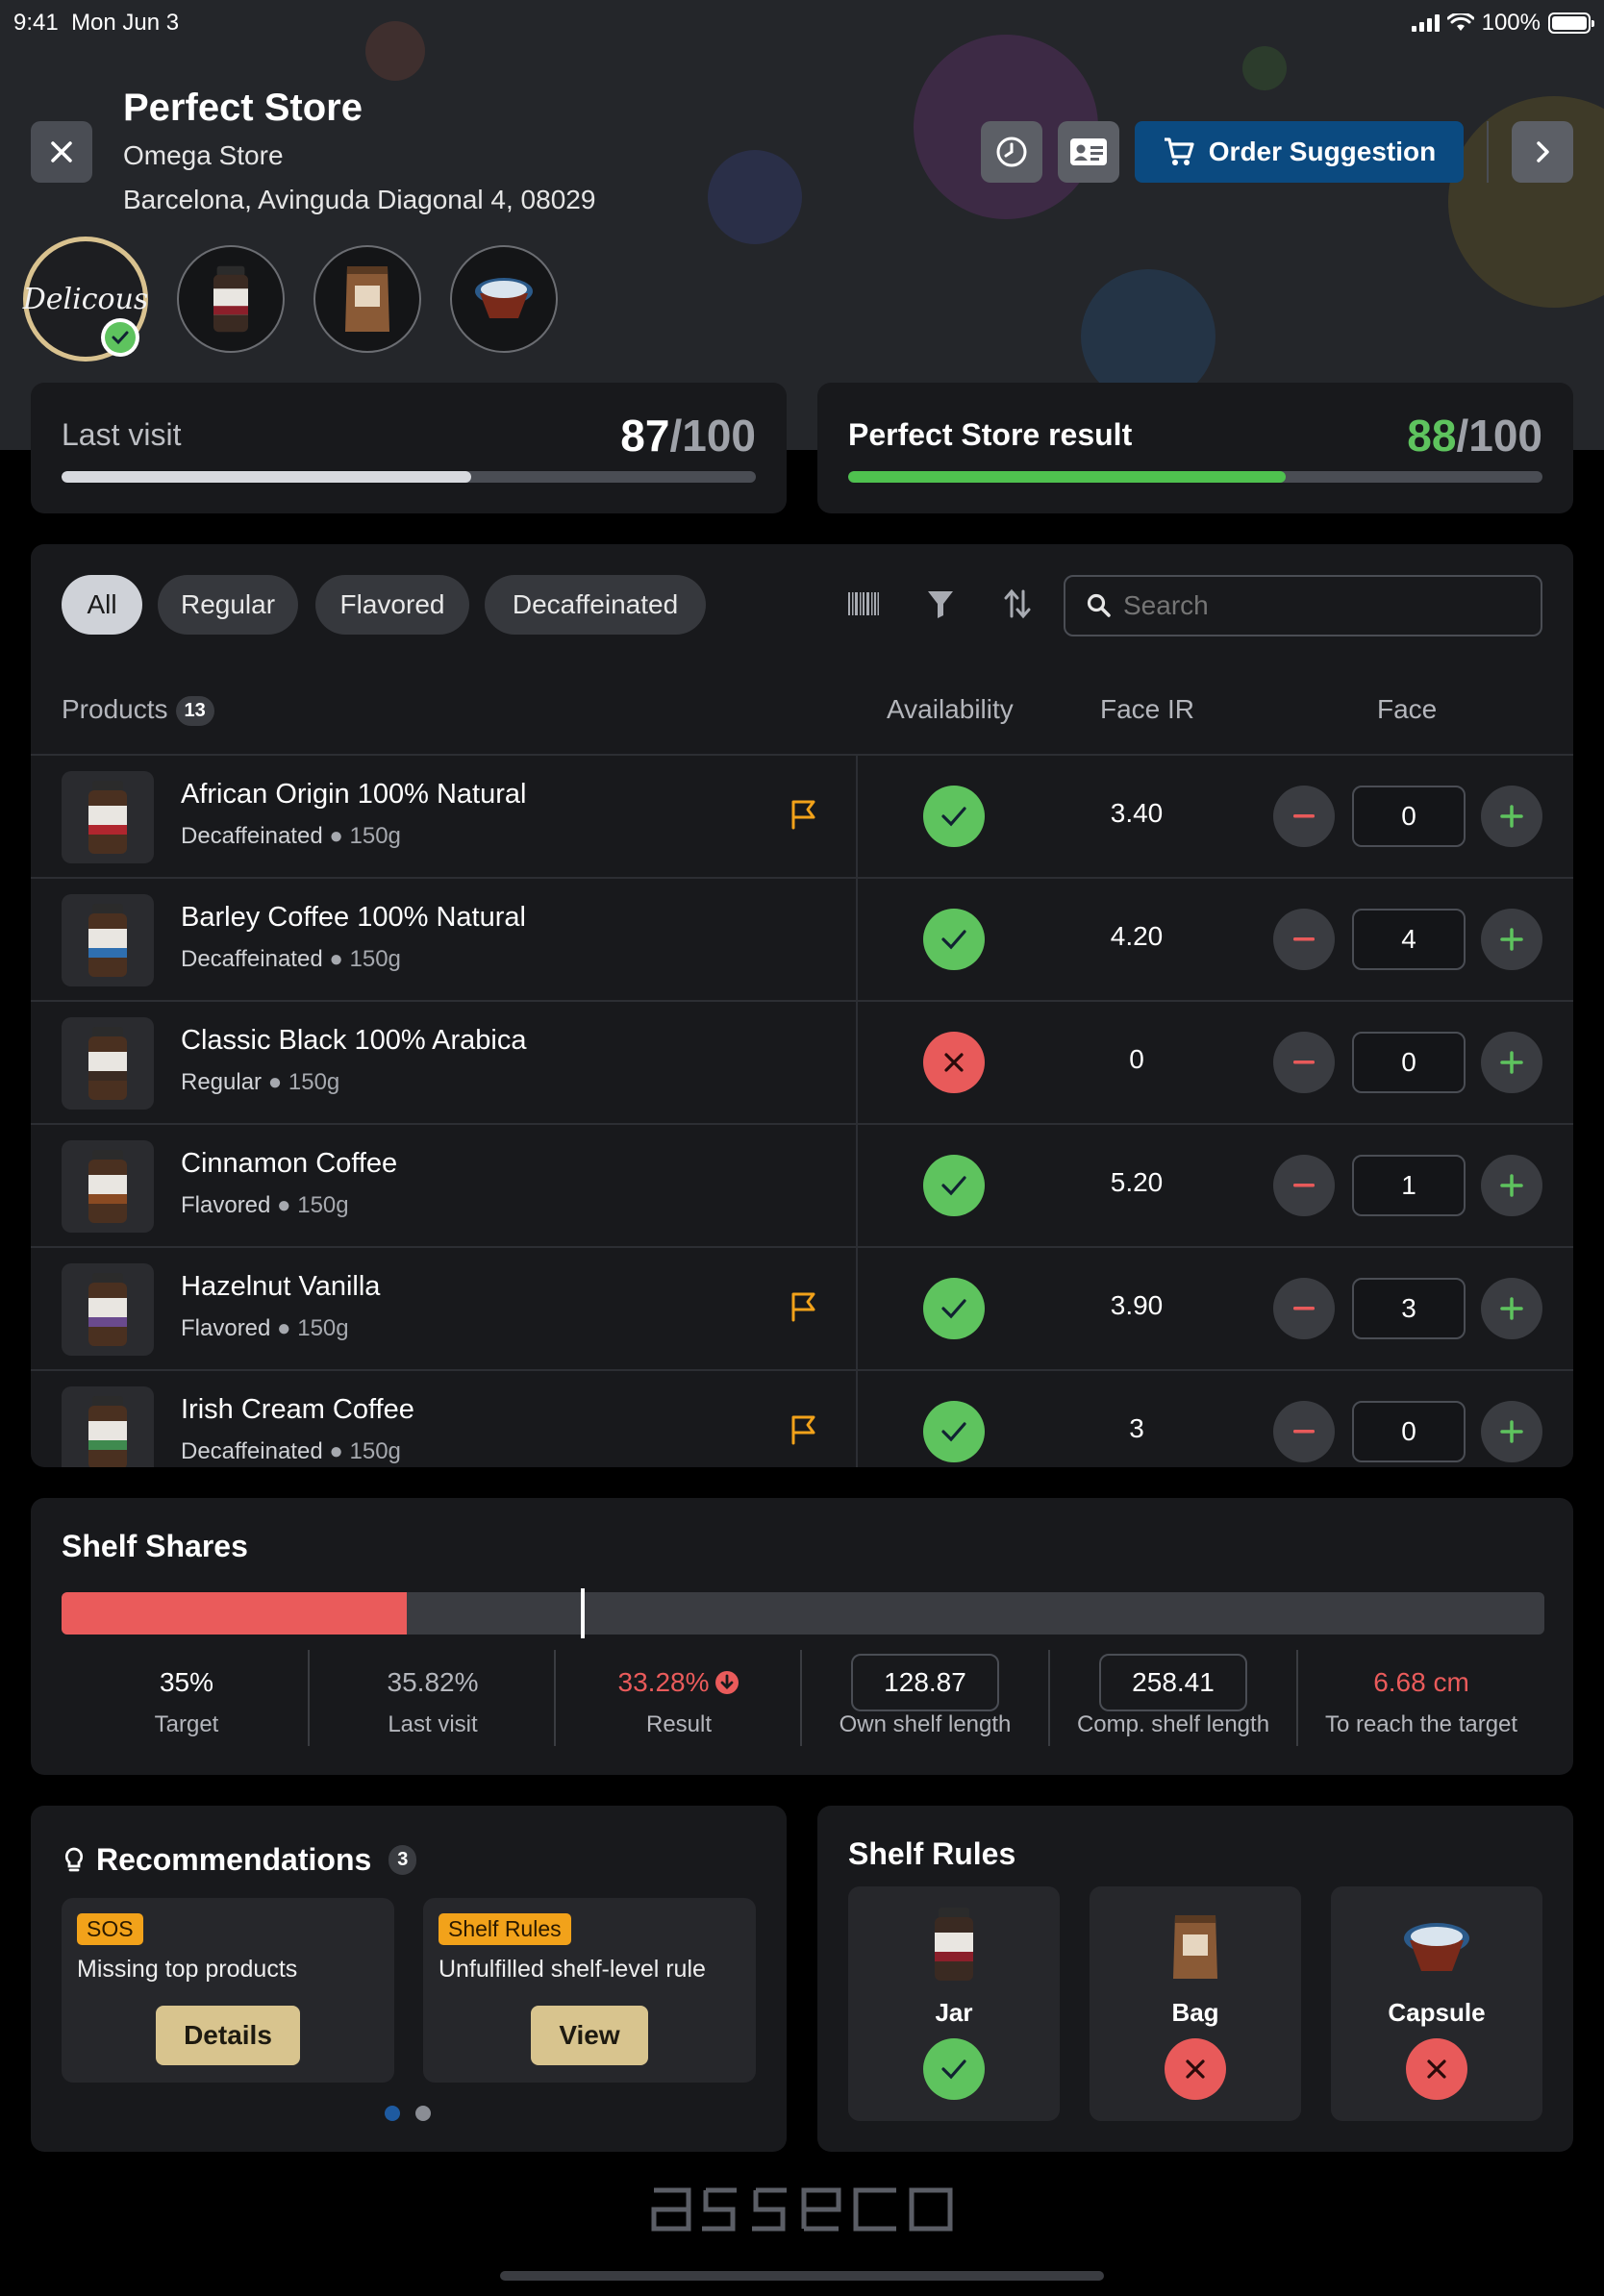 This screenshot has width=1604, height=2296. I want to click on product-meta: Flavored ● 150g, so click(265, 1205).